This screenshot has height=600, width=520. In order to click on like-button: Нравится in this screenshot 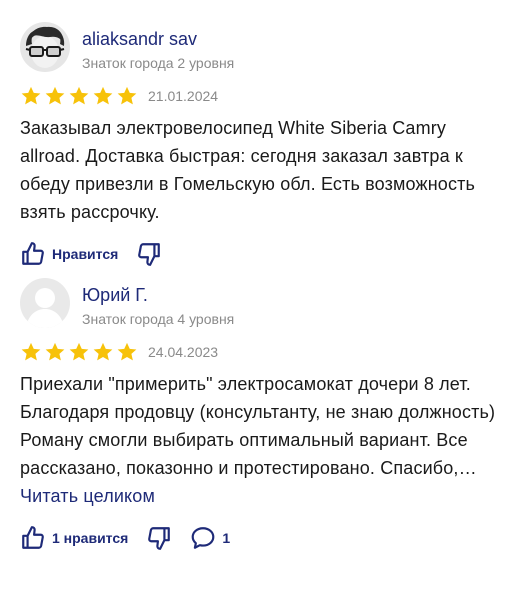, I will do `click(69, 254)`.